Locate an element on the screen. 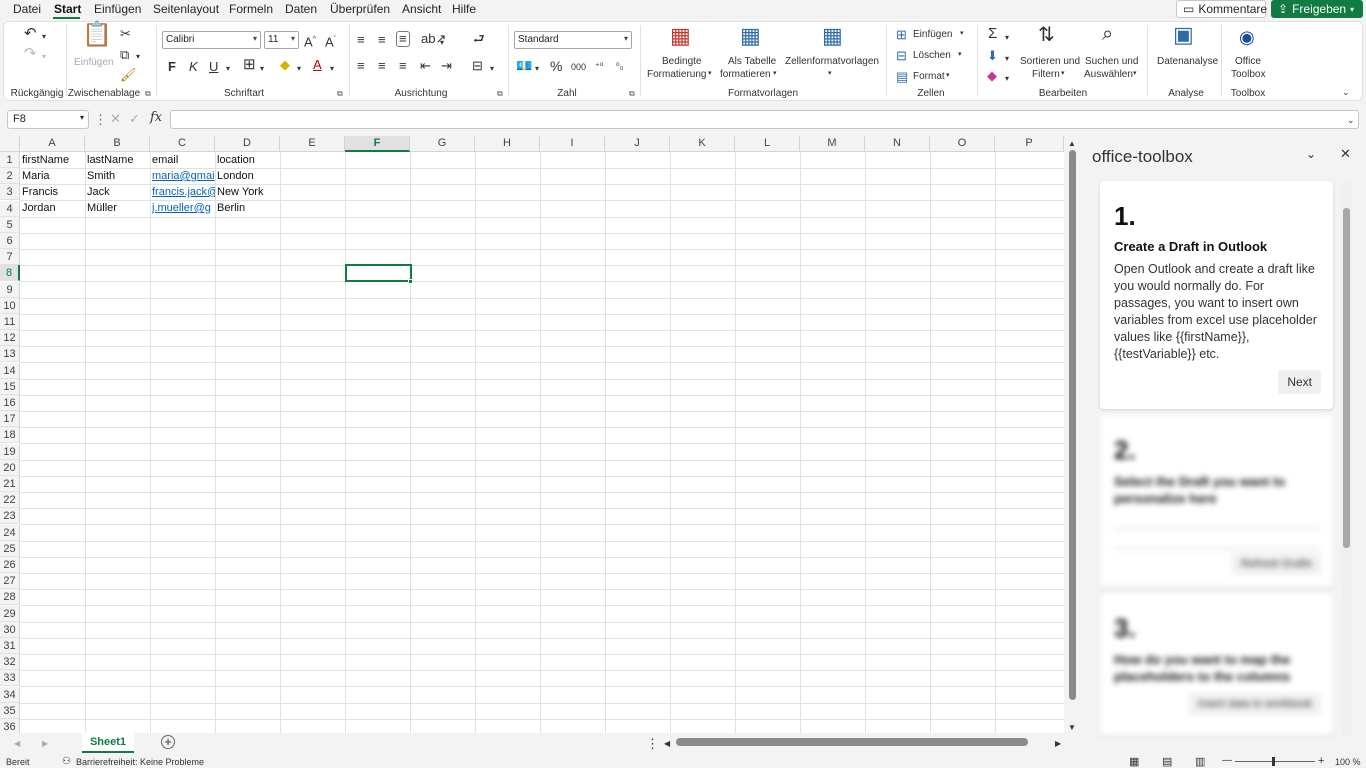 The height and width of the screenshot is (768, 1366). sort-filter-label-2: Filtern is located at coordinates (1046, 74).